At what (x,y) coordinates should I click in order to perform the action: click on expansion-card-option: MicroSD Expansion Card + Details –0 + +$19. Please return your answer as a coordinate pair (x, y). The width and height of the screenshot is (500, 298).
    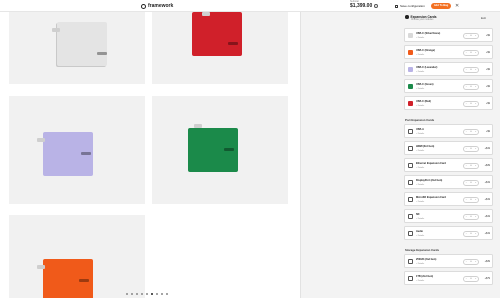
    Looking at the image, I should click on (448, 199).